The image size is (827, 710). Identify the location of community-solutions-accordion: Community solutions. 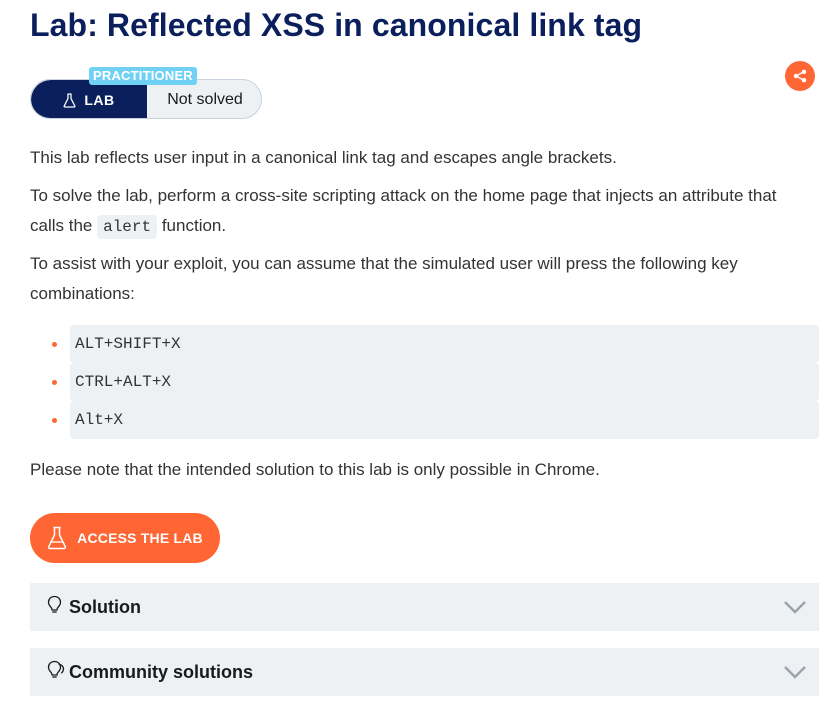
(424, 672).